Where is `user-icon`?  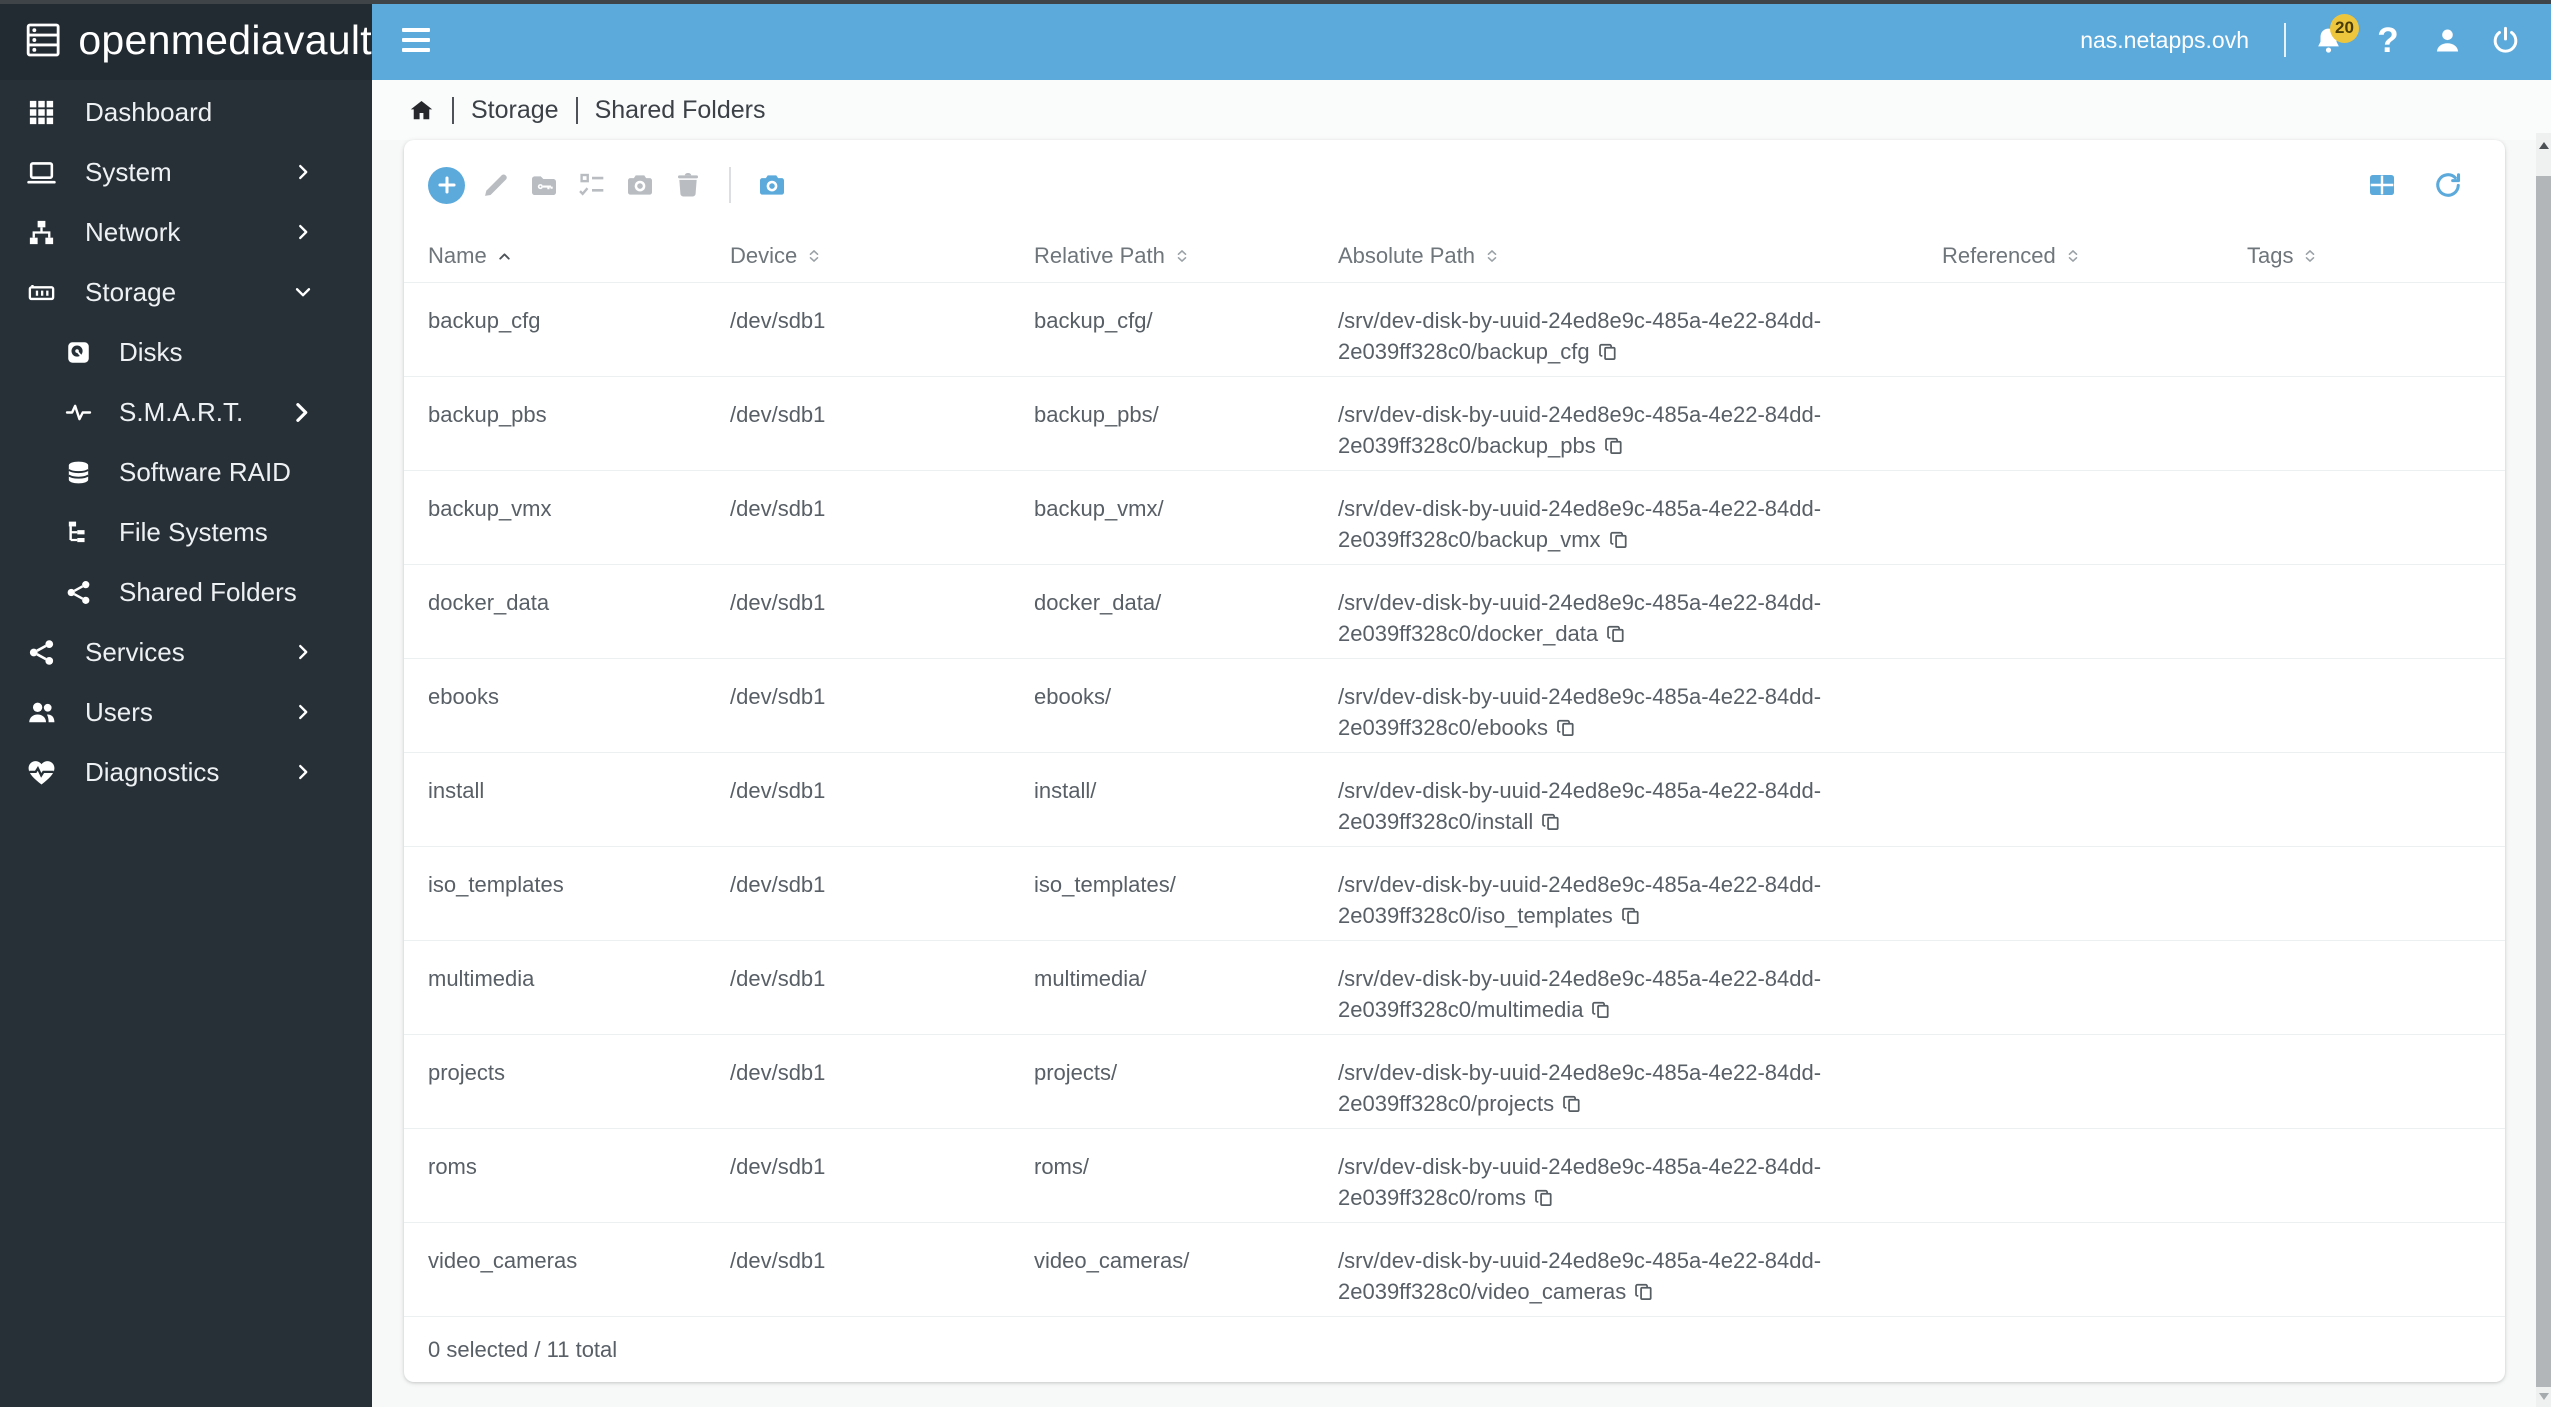
user-icon is located at coordinates (2447, 40).